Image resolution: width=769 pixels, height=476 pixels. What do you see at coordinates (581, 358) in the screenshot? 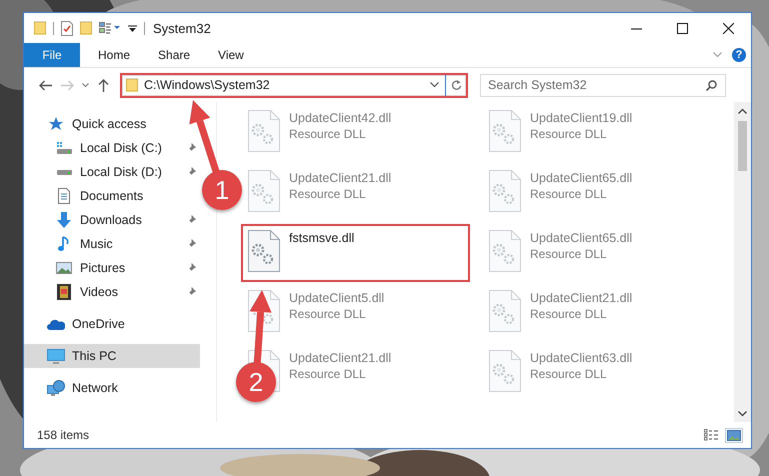
I see `file-name: UpdateClient63.dll` at bounding box center [581, 358].